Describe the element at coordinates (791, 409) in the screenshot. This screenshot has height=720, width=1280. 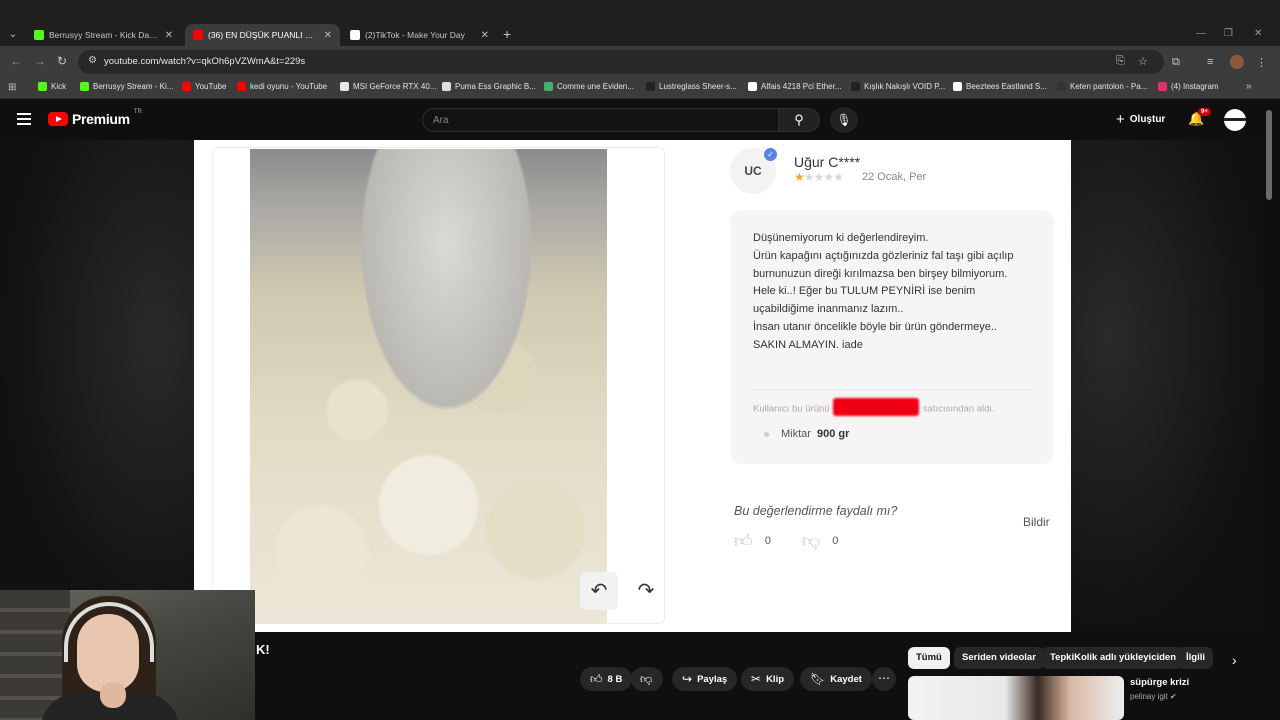
I see `seller-prefix: Kullanıcı bu ürünü` at that location.